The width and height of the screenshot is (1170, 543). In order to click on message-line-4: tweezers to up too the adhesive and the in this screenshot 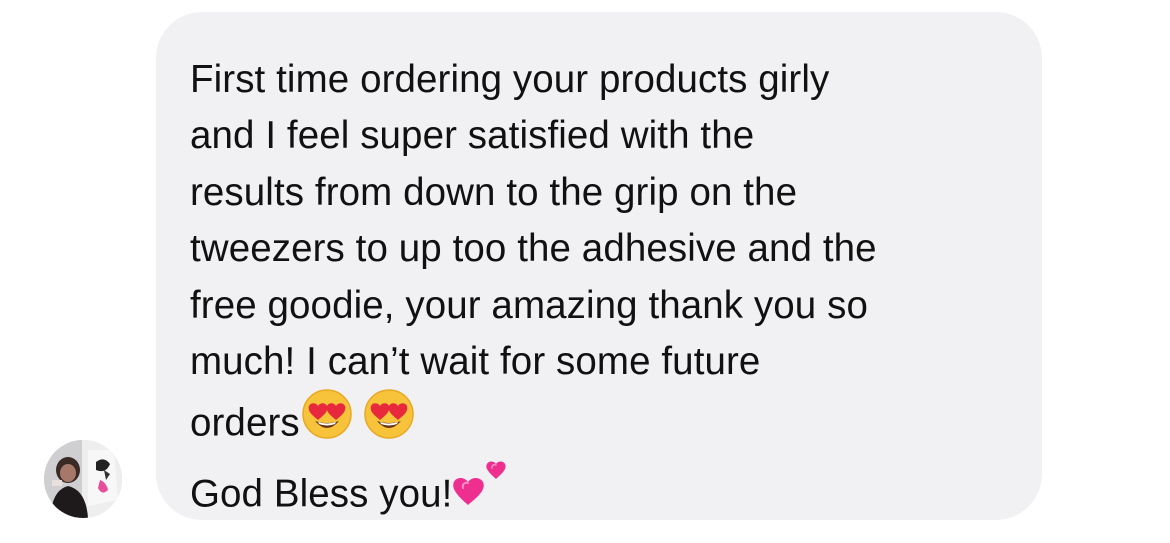, I will do `click(533, 249)`.